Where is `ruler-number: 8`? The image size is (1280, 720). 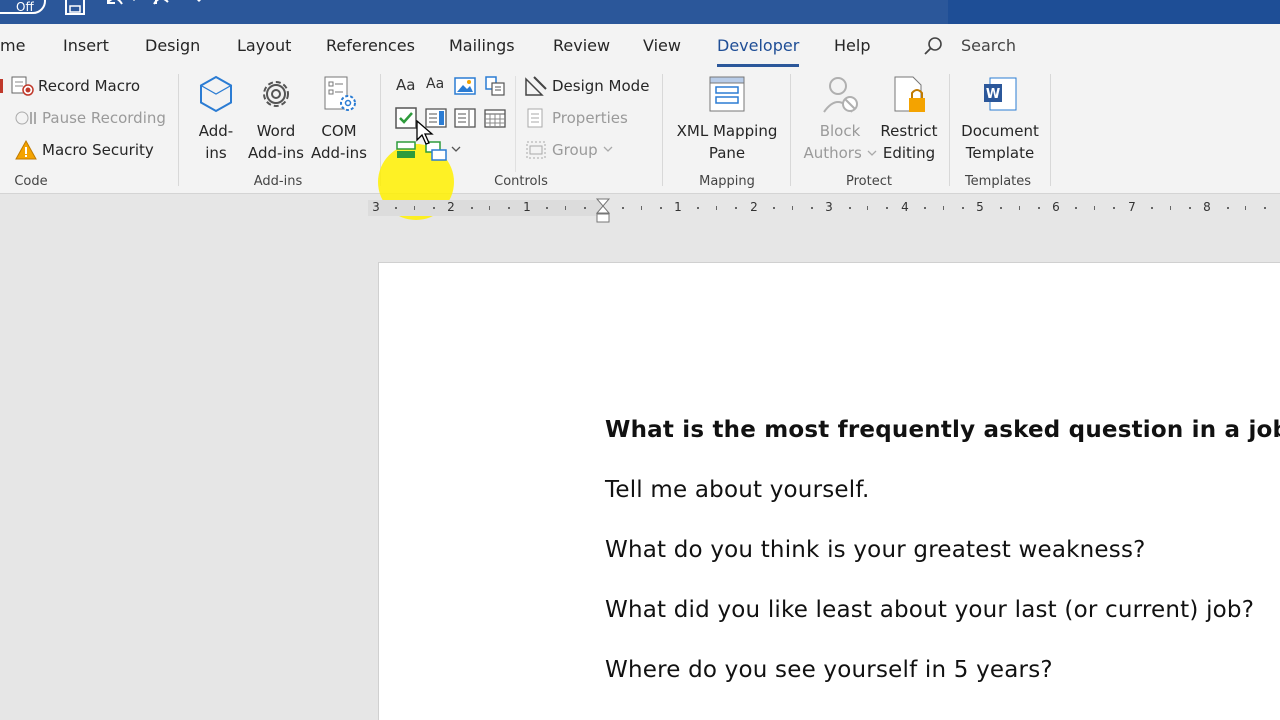 ruler-number: 8 is located at coordinates (1207, 207).